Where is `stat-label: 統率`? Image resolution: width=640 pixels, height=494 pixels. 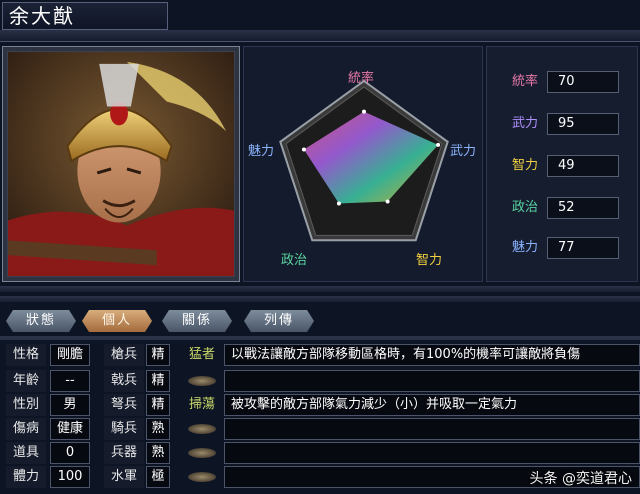
stat-label: 統率 is located at coordinates (524, 81).